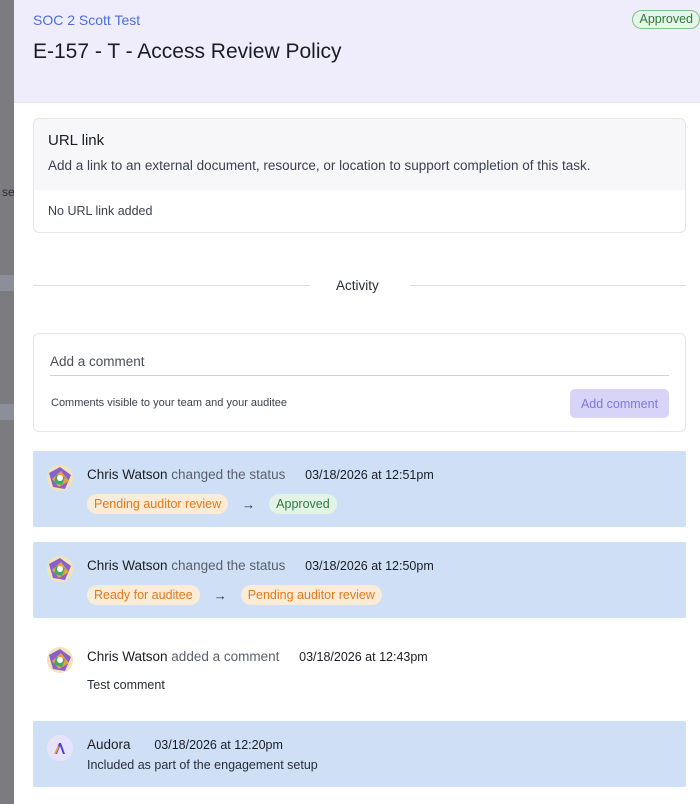 The width and height of the screenshot is (700, 804). I want to click on activity-description: Included as part of the engagement setup, so click(202, 765).